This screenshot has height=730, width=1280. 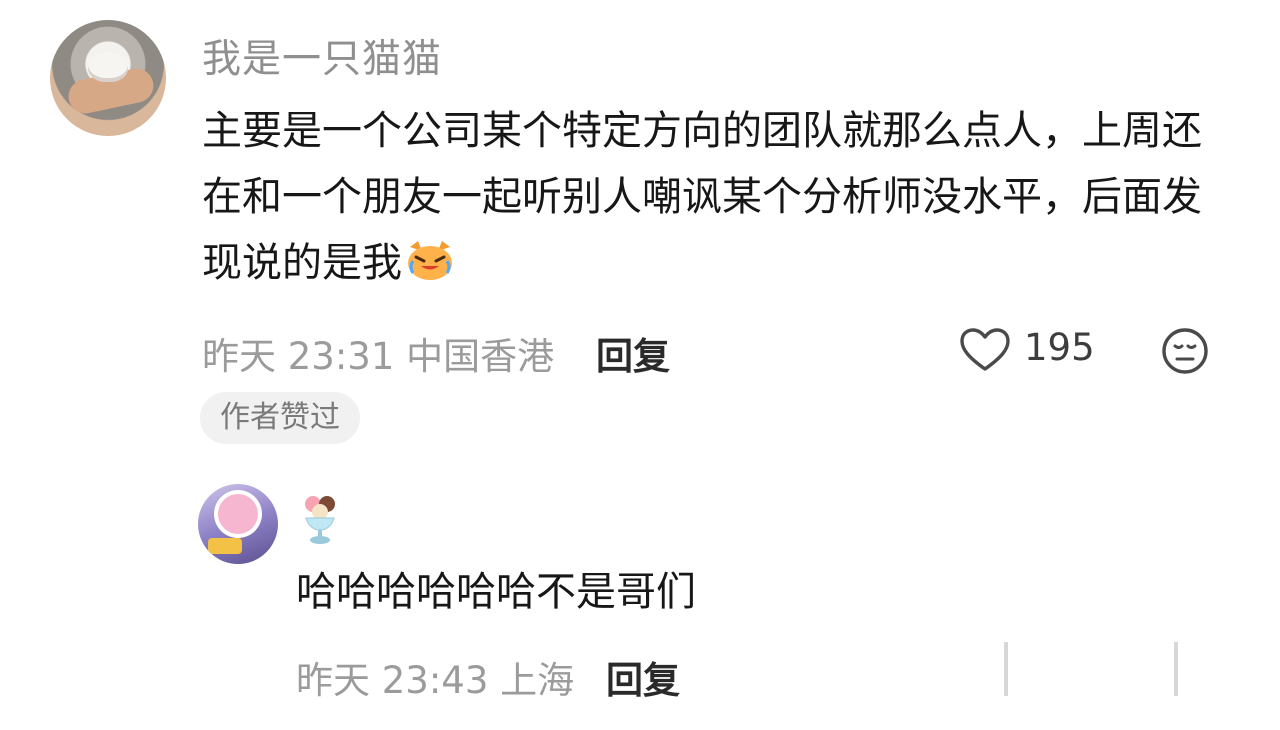 I want to click on reply-meta: 昨天 23:43 上海, so click(x=435, y=680).